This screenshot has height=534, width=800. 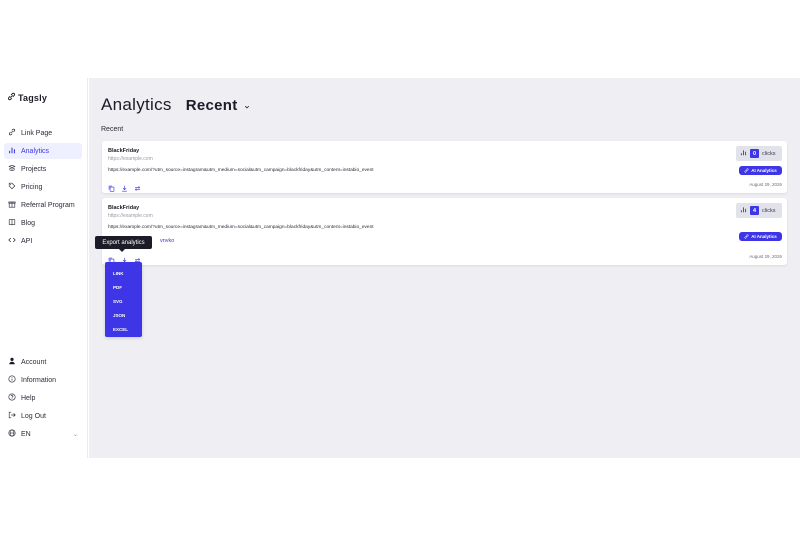 I want to click on clicks-counter: 4 clicks, so click(x=759, y=210).